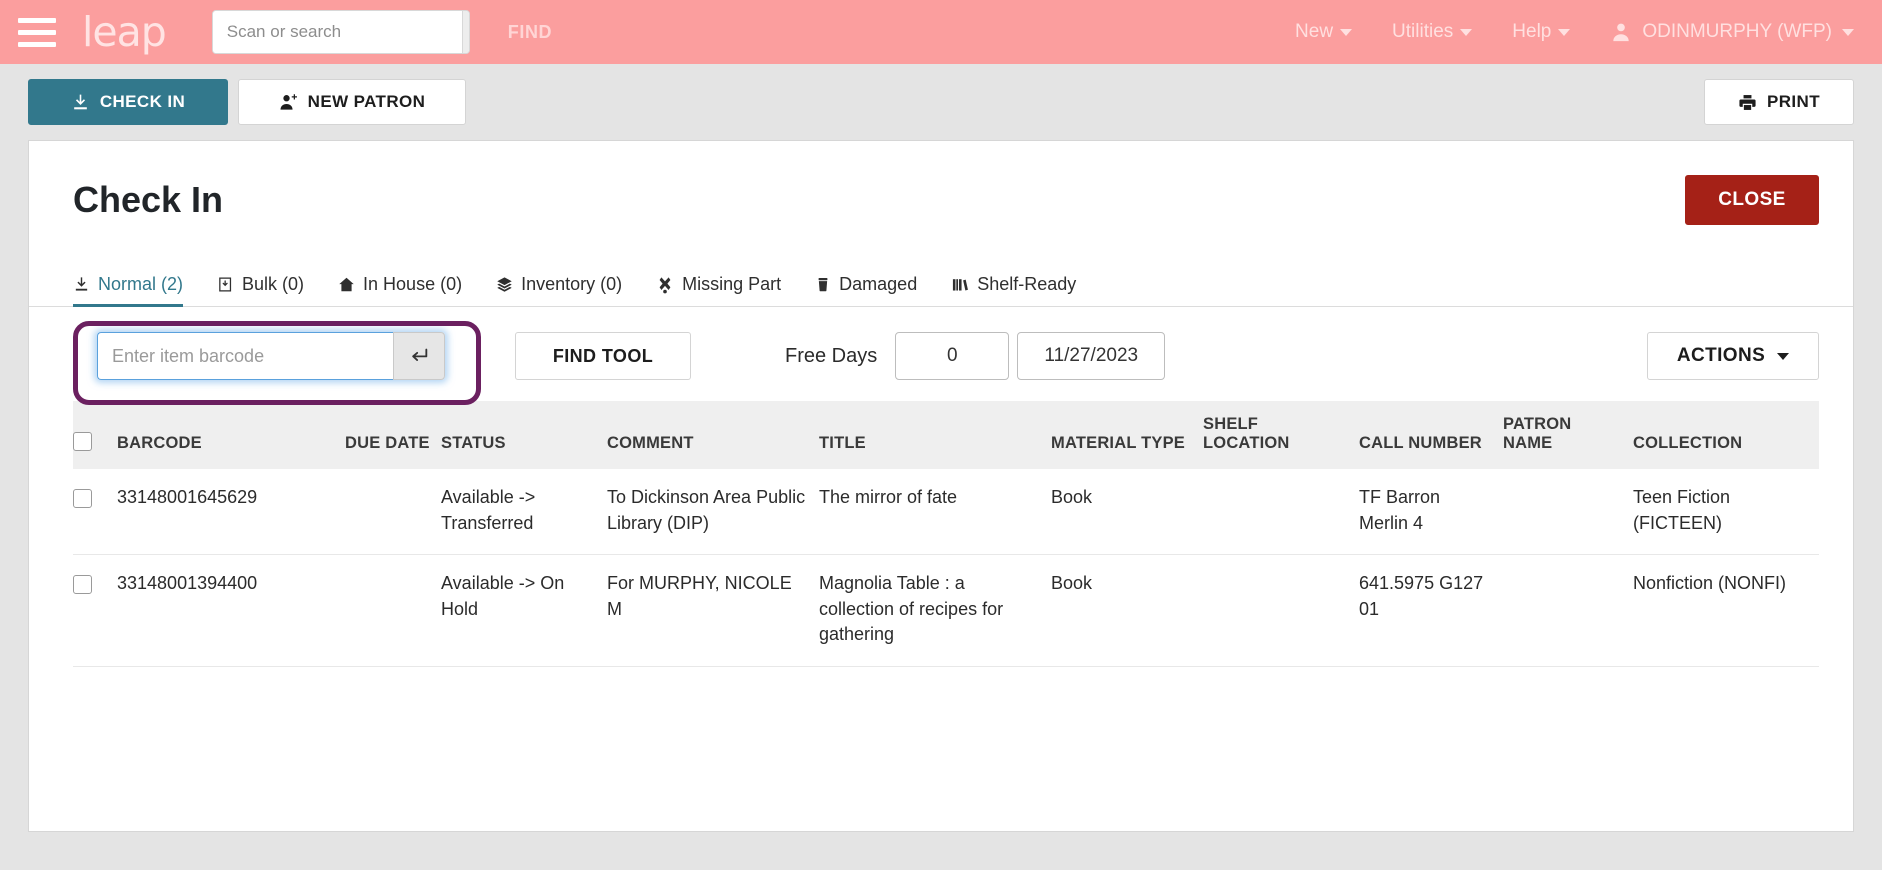 The width and height of the screenshot is (1882, 870). I want to click on cell-collection: Teen Fiction (FICTEEN), so click(1726, 512).